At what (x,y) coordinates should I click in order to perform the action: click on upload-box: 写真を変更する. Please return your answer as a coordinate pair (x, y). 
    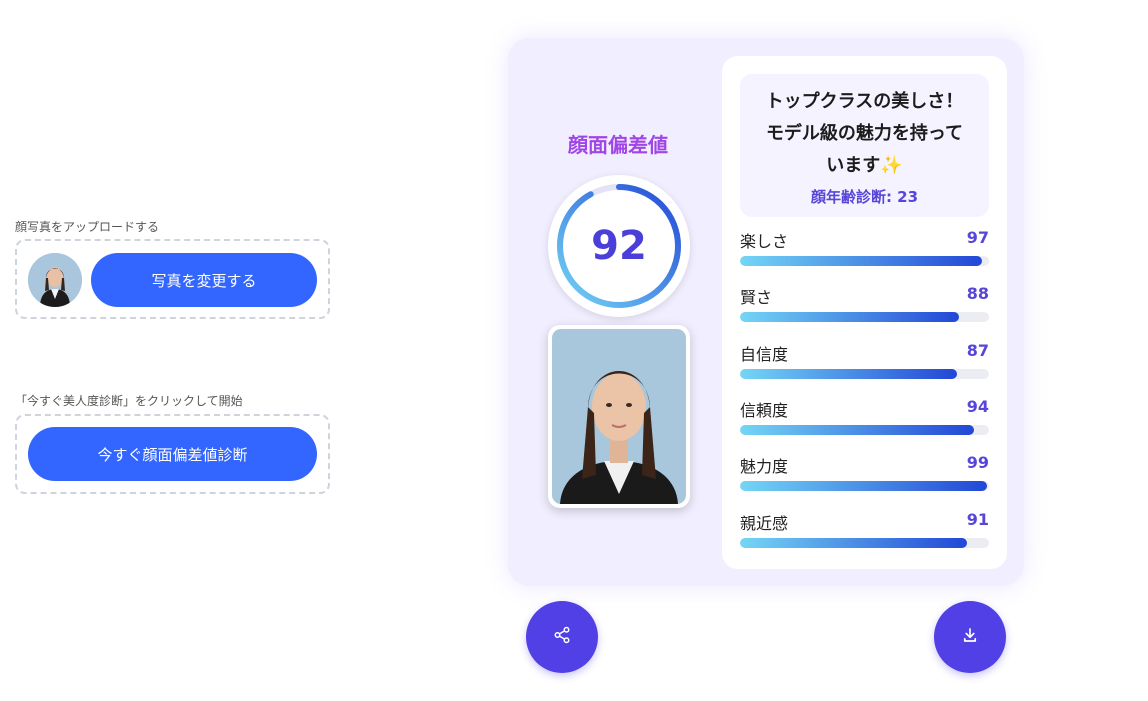
    Looking at the image, I should click on (172, 279).